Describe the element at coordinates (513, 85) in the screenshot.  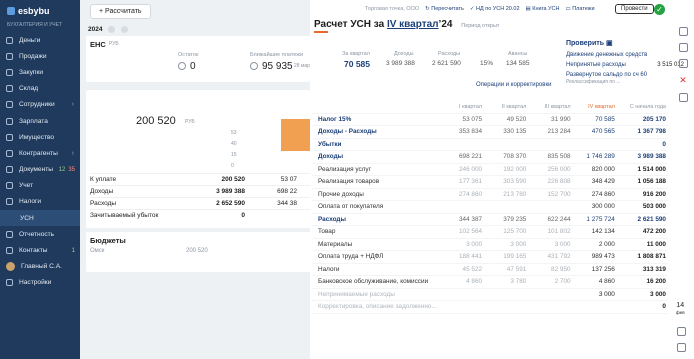
I see `operations-link: Операции и корректировки` at that location.